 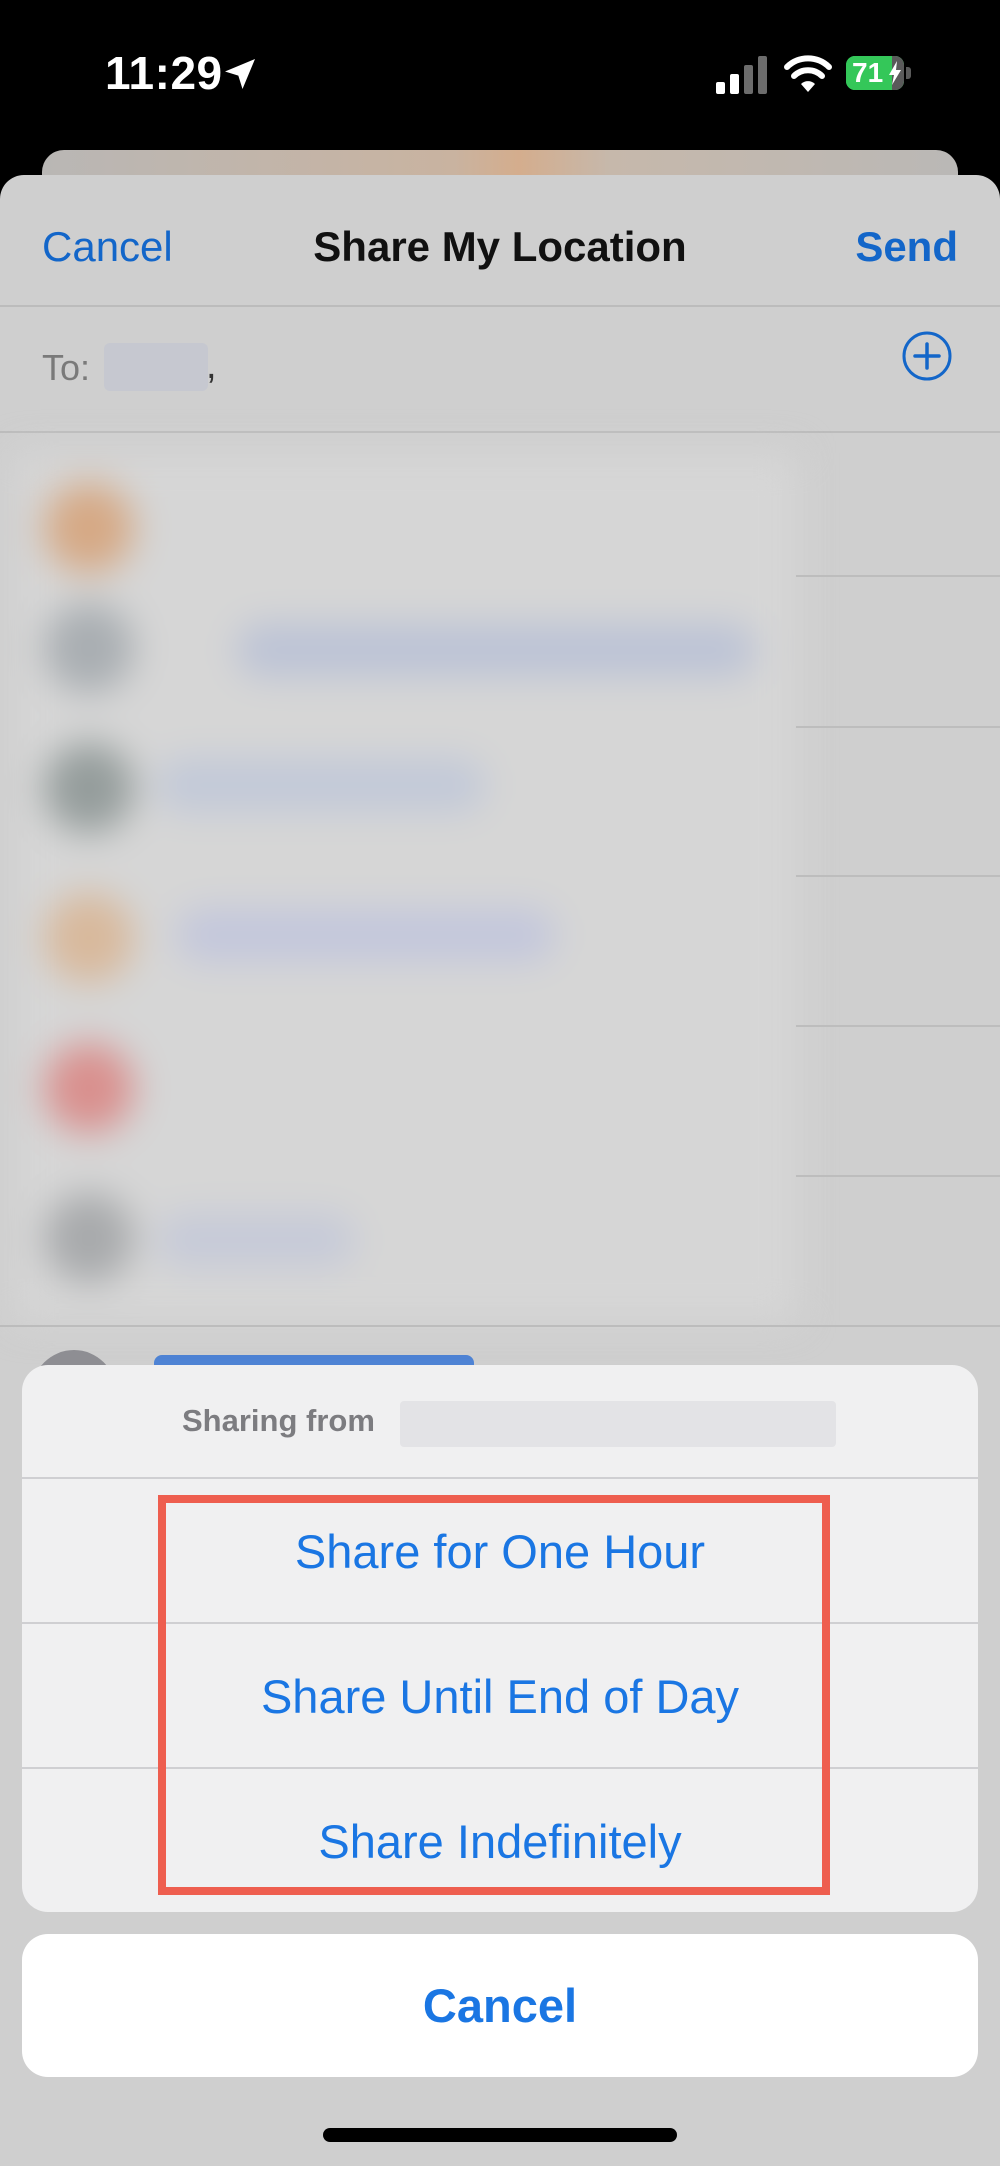 I want to click on battery-charging-icon: 71, so click(x=880, y=74).